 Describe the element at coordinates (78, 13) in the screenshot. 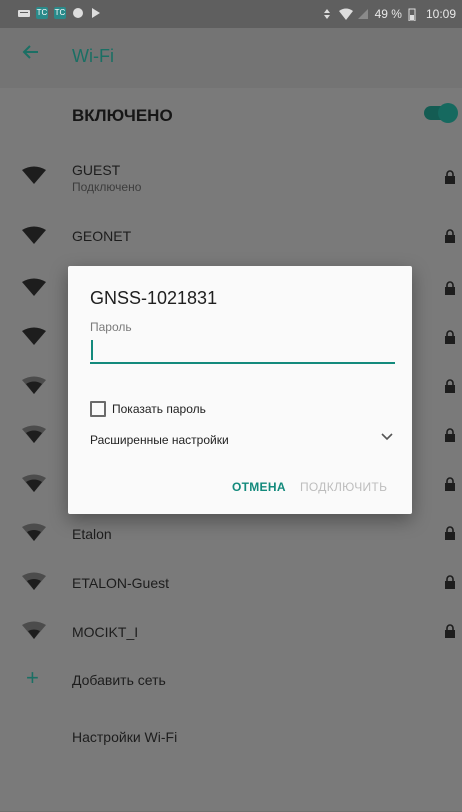

I see `record-icon` at that location.